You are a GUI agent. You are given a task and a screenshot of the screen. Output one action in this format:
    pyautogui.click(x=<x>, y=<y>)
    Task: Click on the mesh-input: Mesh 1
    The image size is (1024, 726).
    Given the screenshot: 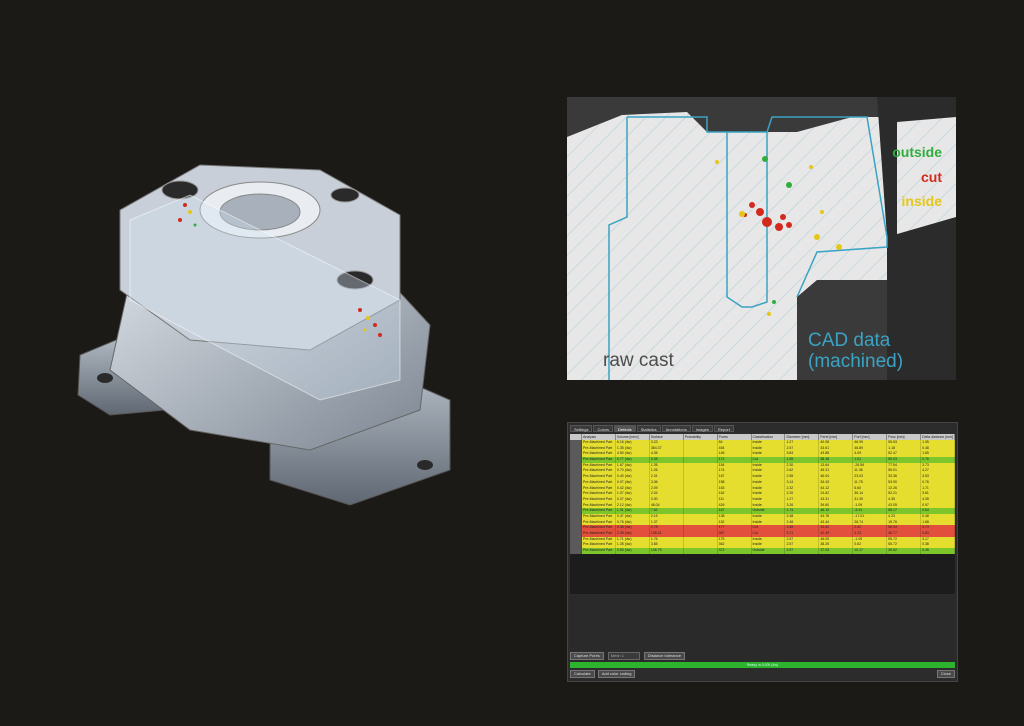 What is the action you would take?
    pyautogui.click(x=623, y=656)
    